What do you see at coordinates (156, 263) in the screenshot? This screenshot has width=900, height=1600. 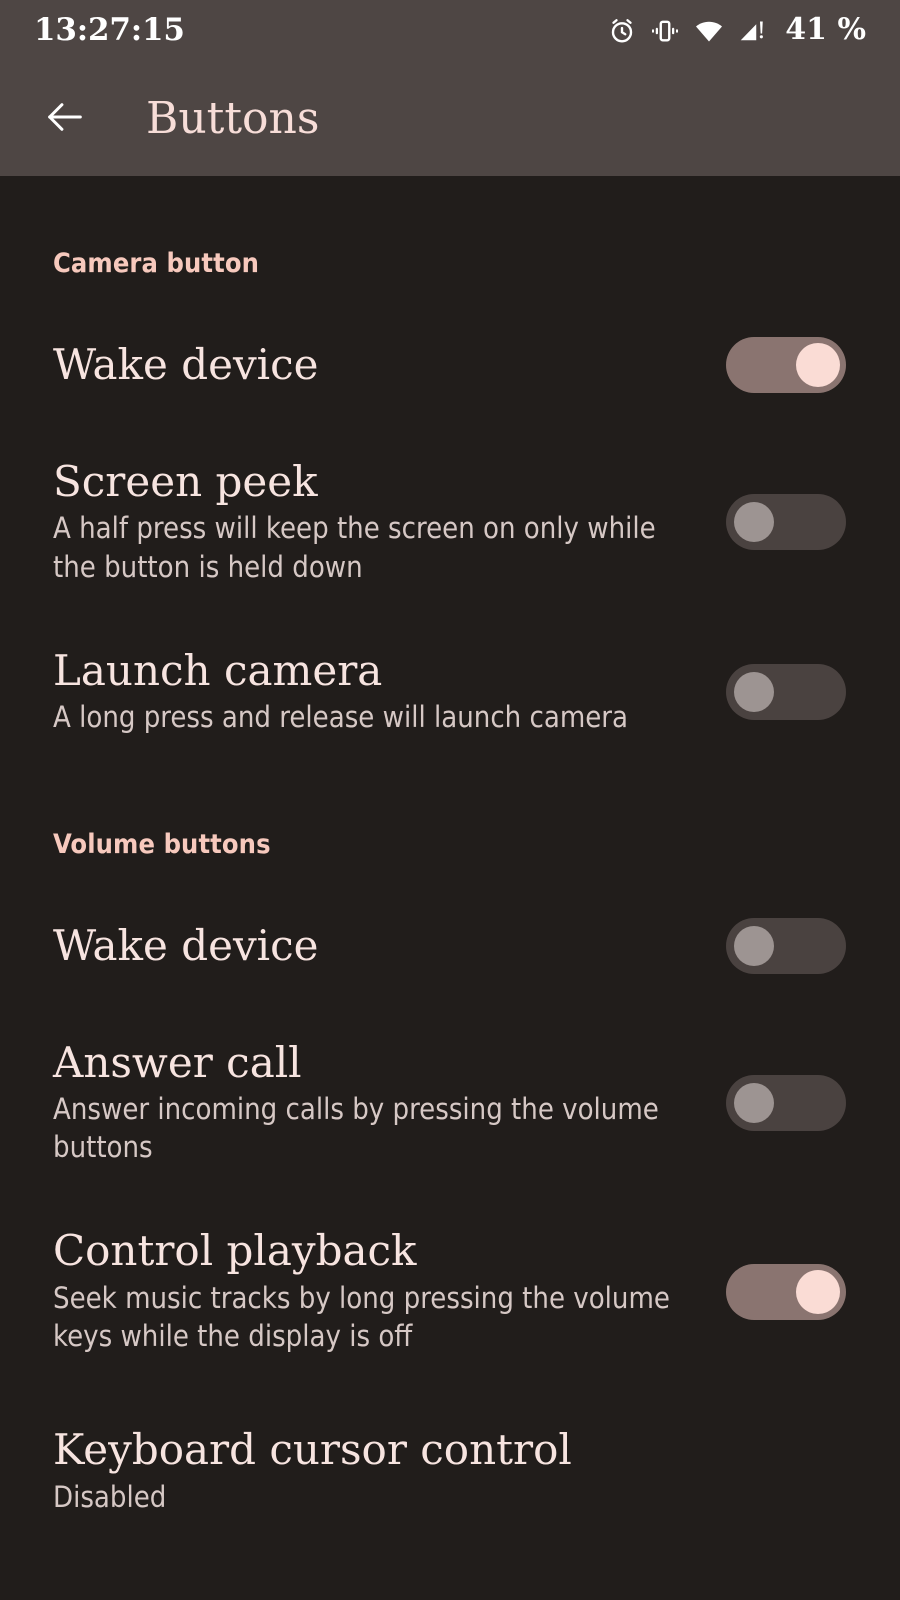 I see `section-header-camera-button: Camera button` at bounding box center [156, 263].